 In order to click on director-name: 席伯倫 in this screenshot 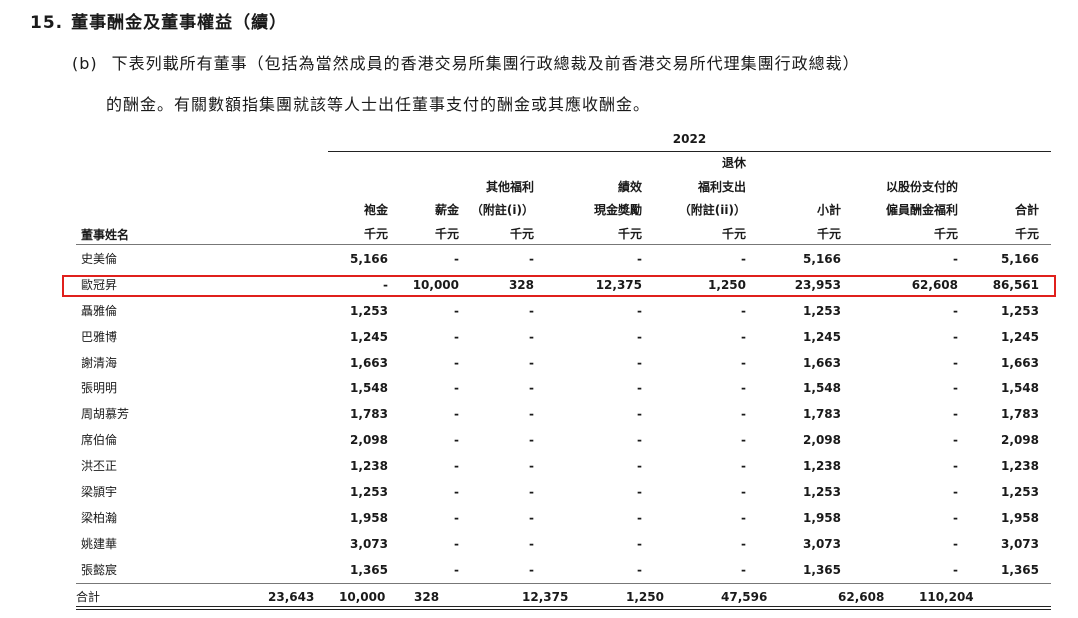, I will do `click(99, 440)`.